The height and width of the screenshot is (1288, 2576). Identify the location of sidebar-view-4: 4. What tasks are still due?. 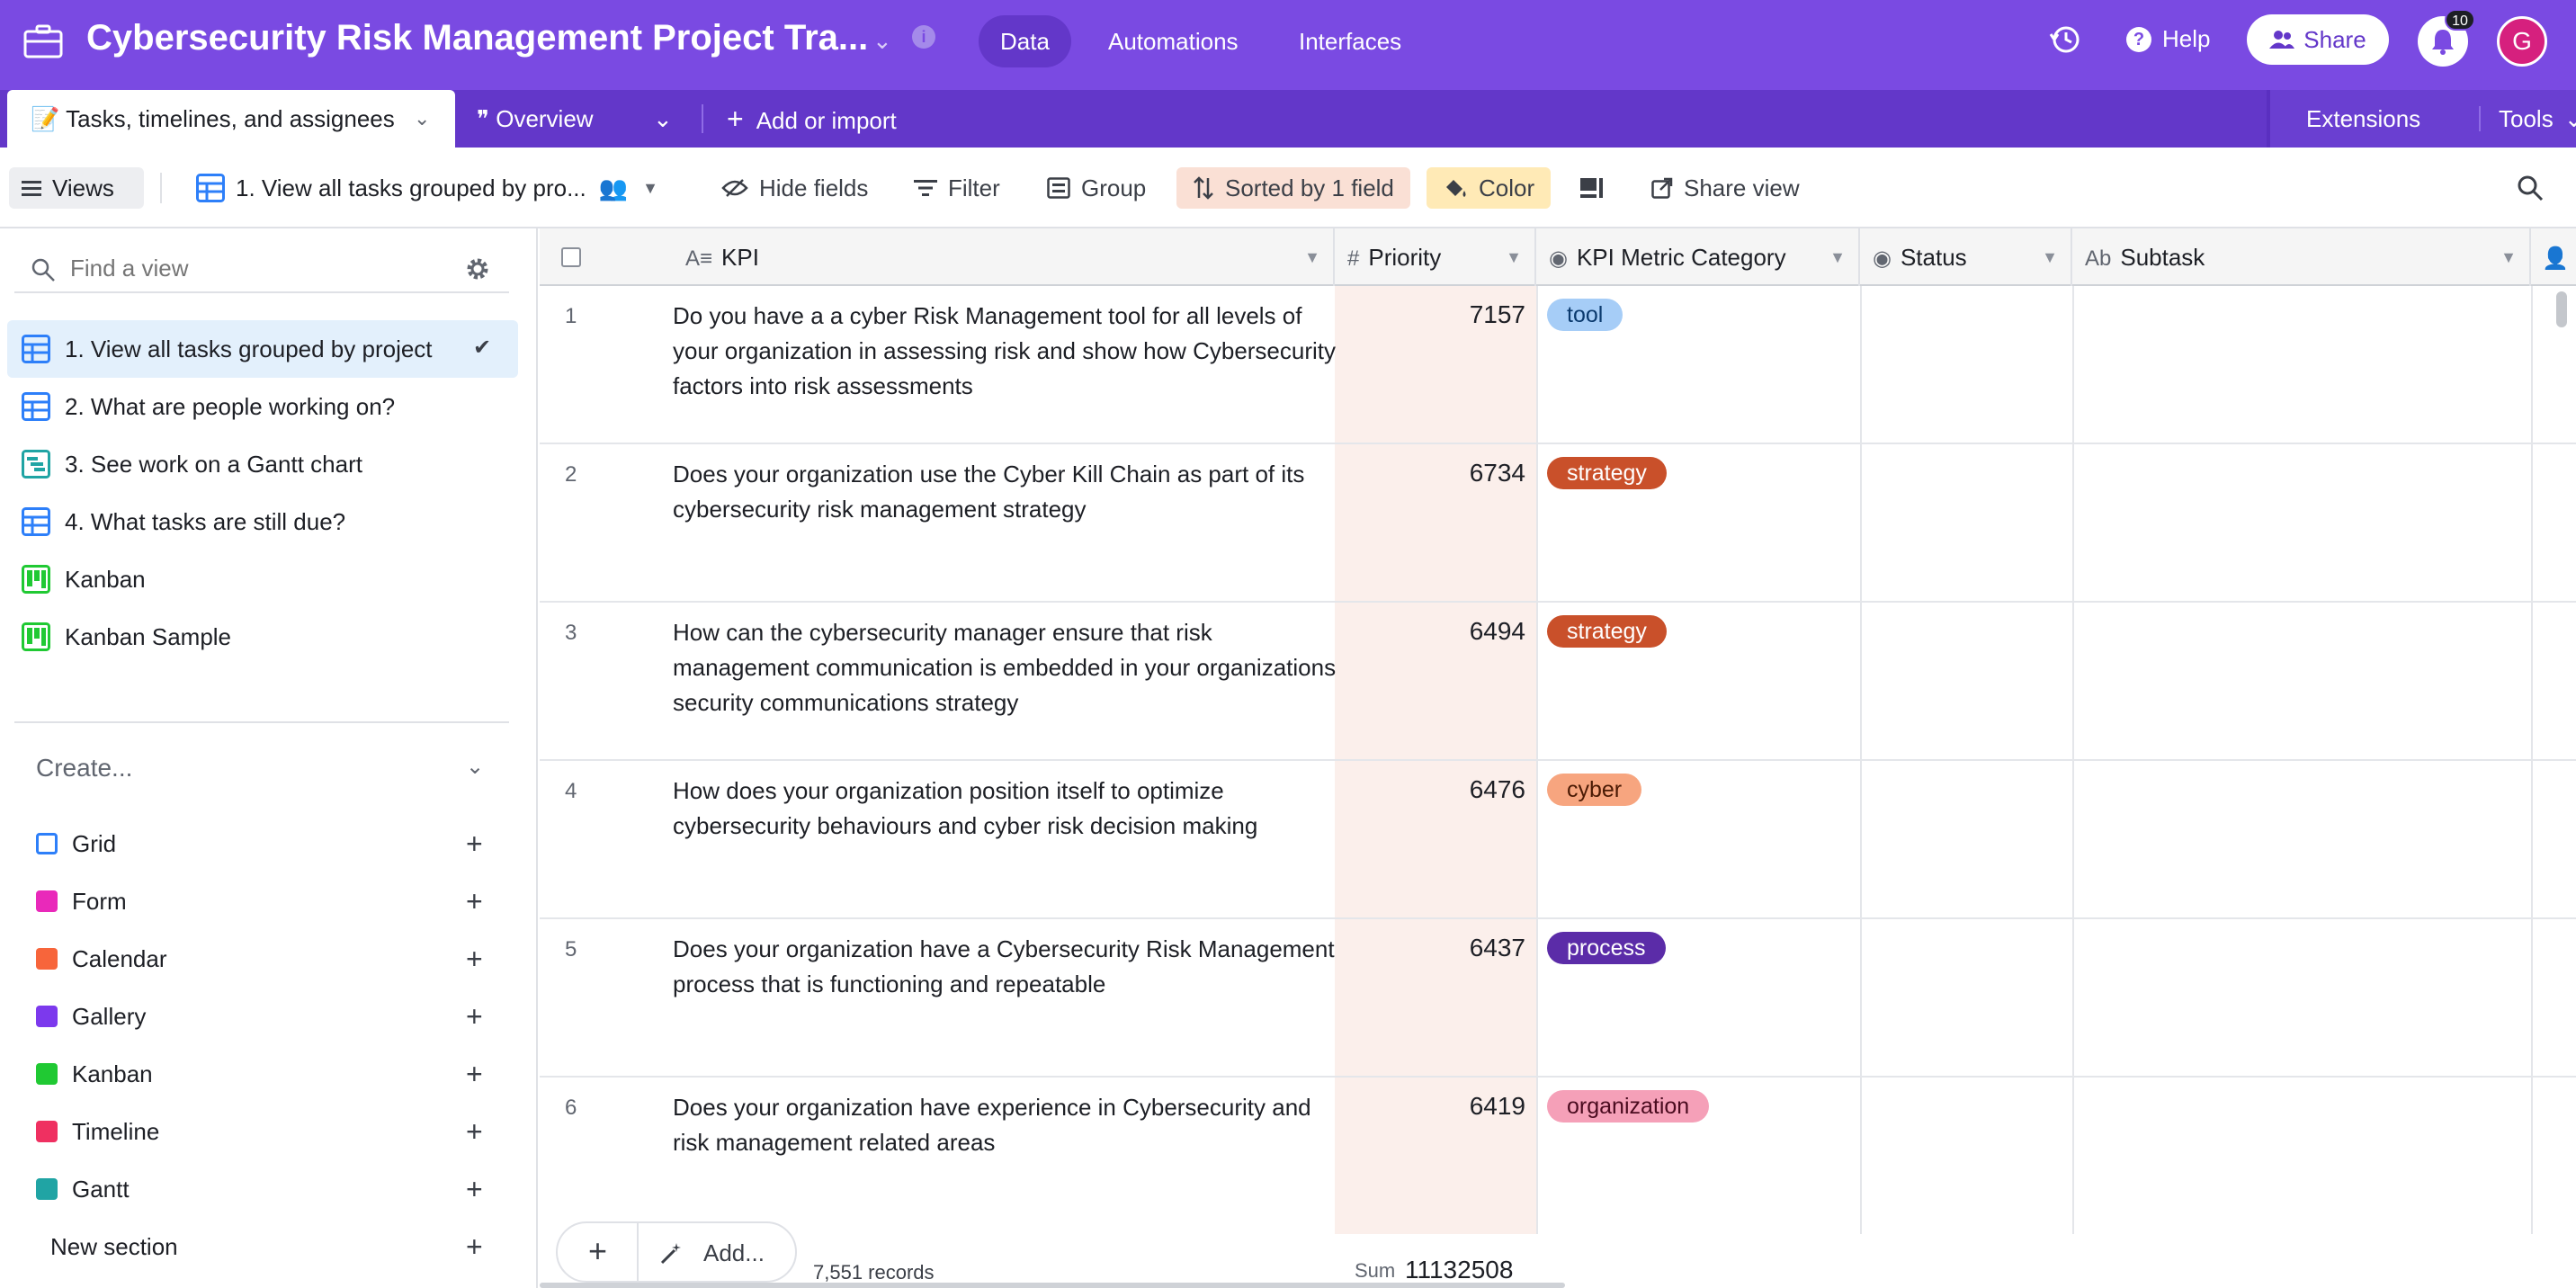
(262, 521).